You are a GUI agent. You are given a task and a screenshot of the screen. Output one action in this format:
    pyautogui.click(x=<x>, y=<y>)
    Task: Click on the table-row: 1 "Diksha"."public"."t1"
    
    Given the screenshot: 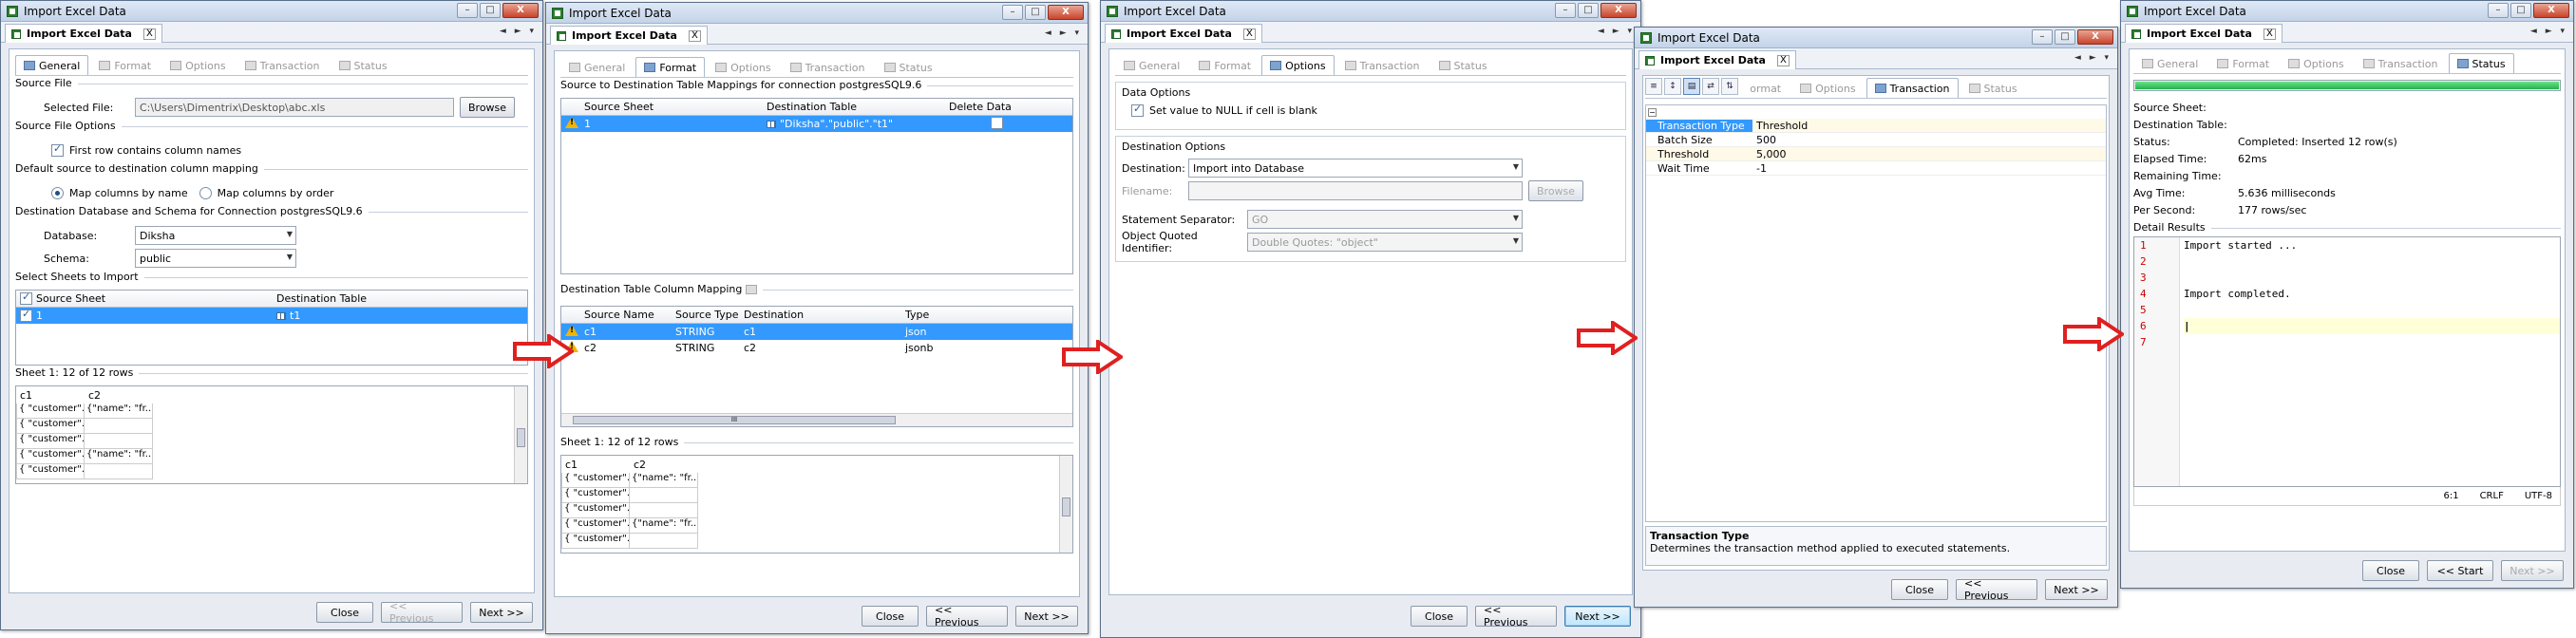 What is the action you would take?
    pyautogui.click(x=816, y=124)
    